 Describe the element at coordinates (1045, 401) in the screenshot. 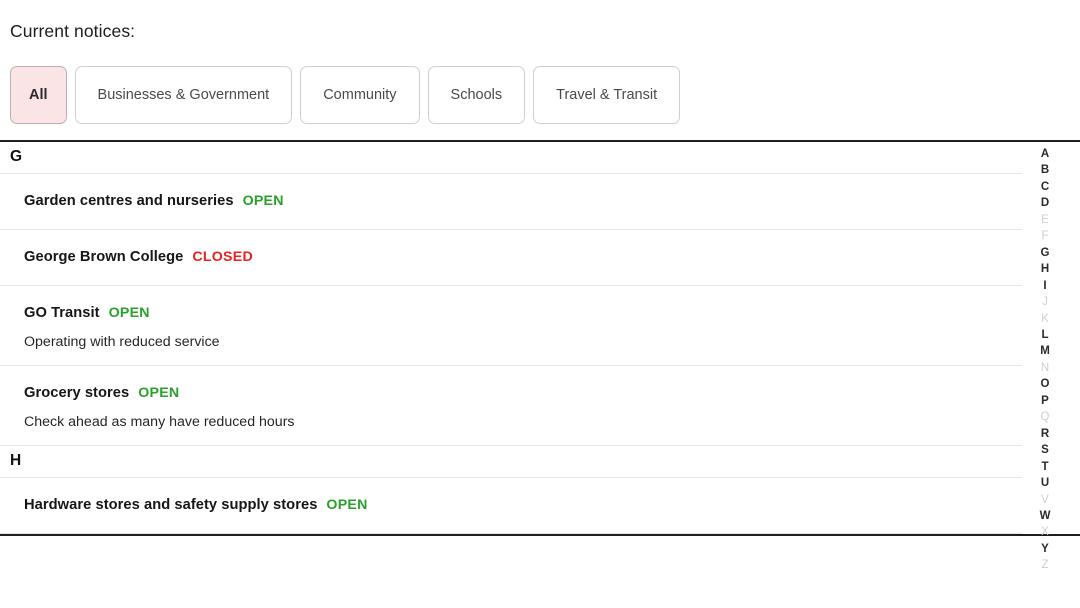

I see `alpha-index-letter-p: P` at that location.